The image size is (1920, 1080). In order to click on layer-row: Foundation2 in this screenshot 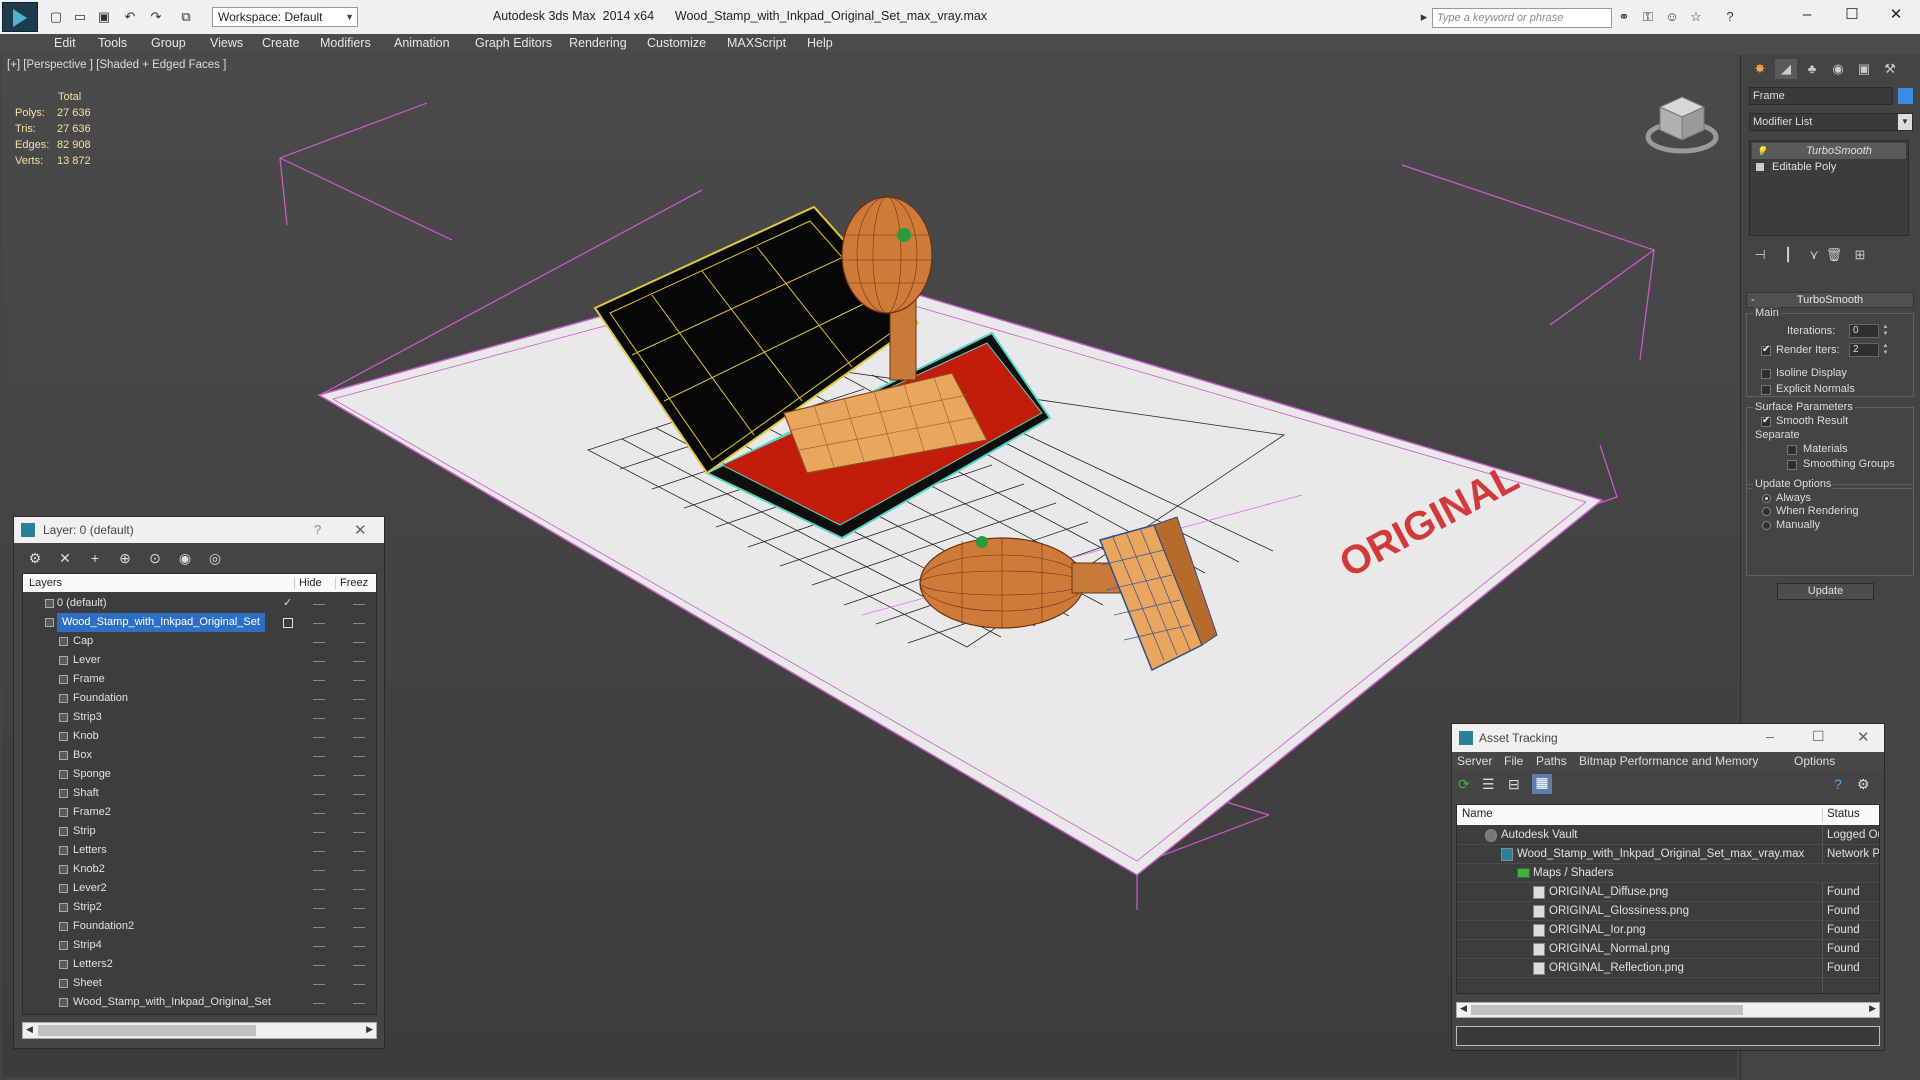, I will do `click(199, 926)`.